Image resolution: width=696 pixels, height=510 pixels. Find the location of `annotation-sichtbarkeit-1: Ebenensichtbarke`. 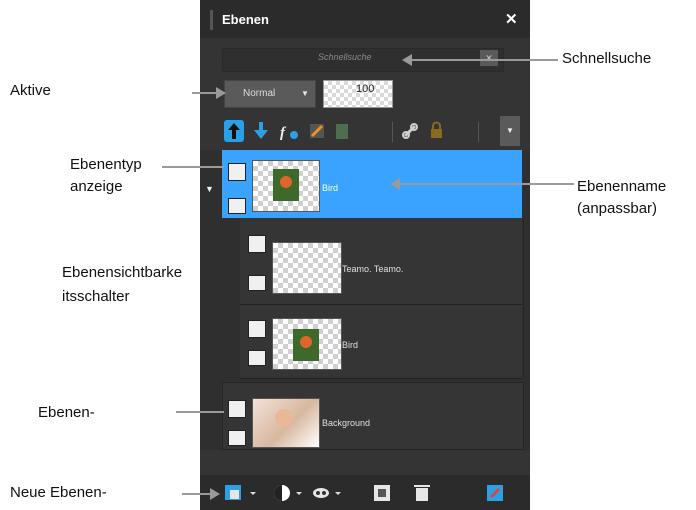

annotation-sichtbarkeit-1: Ebenensichtbarke is located at coordinates (122, 272).